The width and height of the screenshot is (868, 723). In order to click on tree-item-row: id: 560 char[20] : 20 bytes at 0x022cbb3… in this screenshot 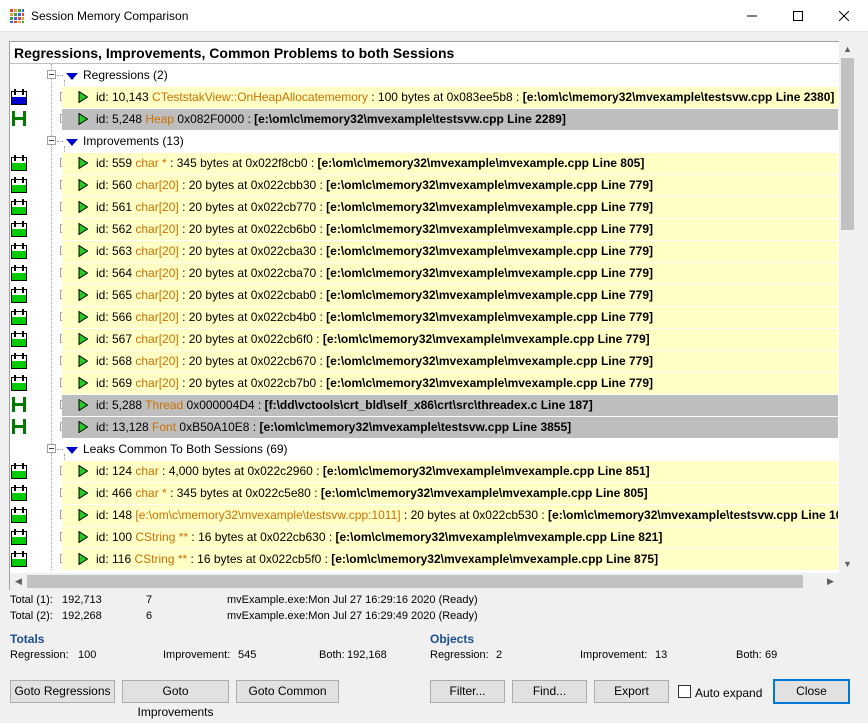, I will do `click(424, 185)`.